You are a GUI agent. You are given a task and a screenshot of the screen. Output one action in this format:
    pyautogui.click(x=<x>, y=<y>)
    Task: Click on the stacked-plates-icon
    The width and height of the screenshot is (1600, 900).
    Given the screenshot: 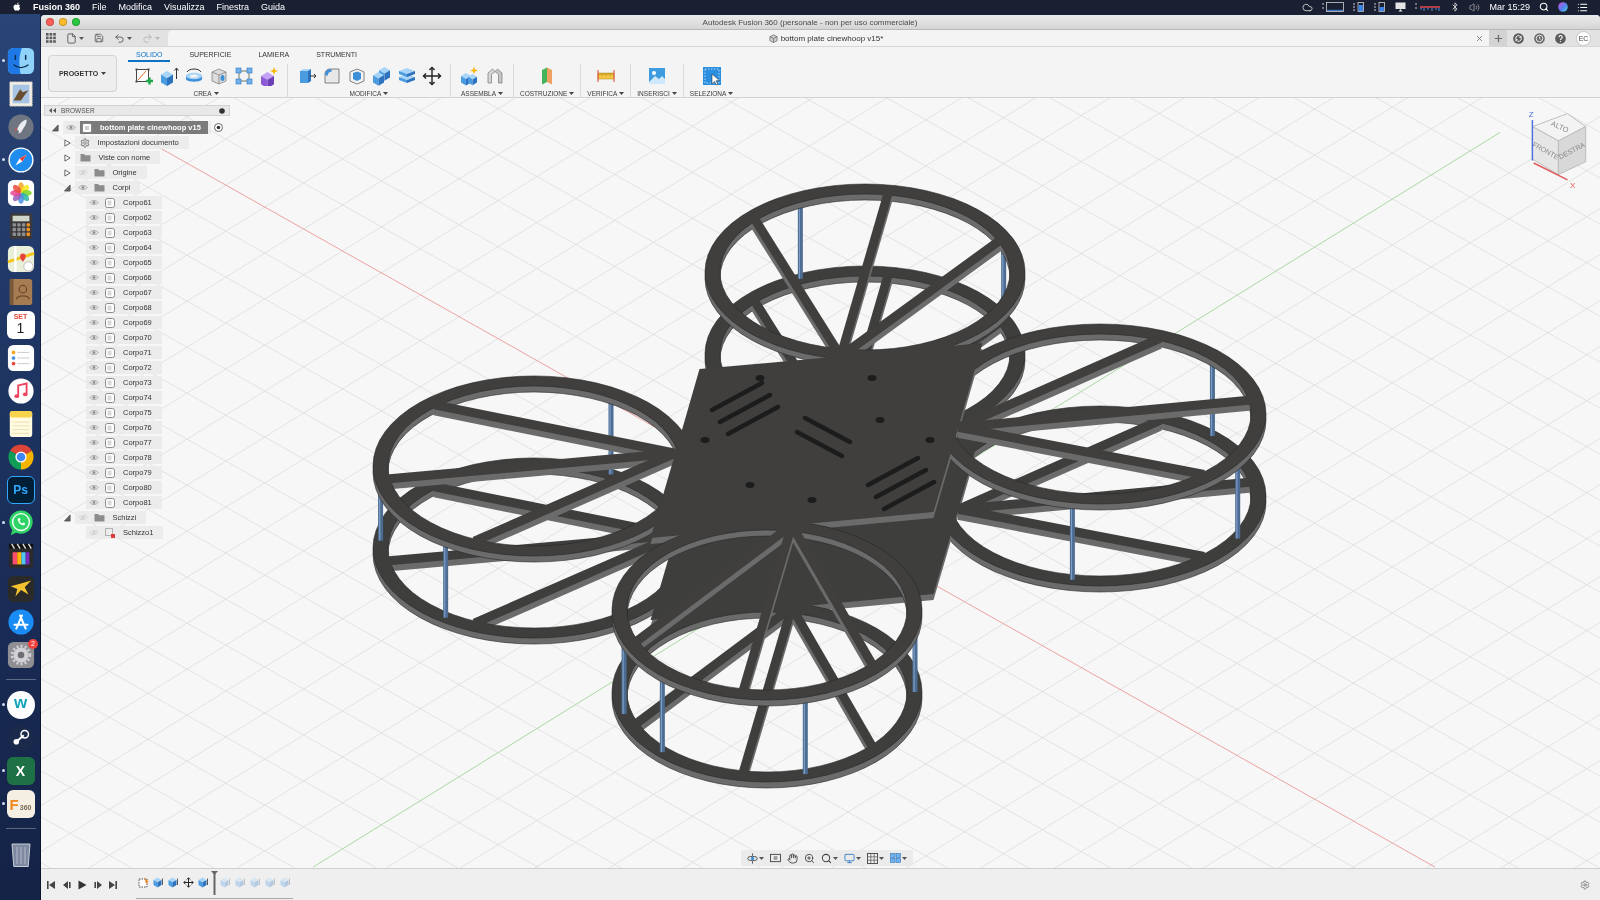 What is the action you would take?
    pyautogui.click(x=406, y=76)
    